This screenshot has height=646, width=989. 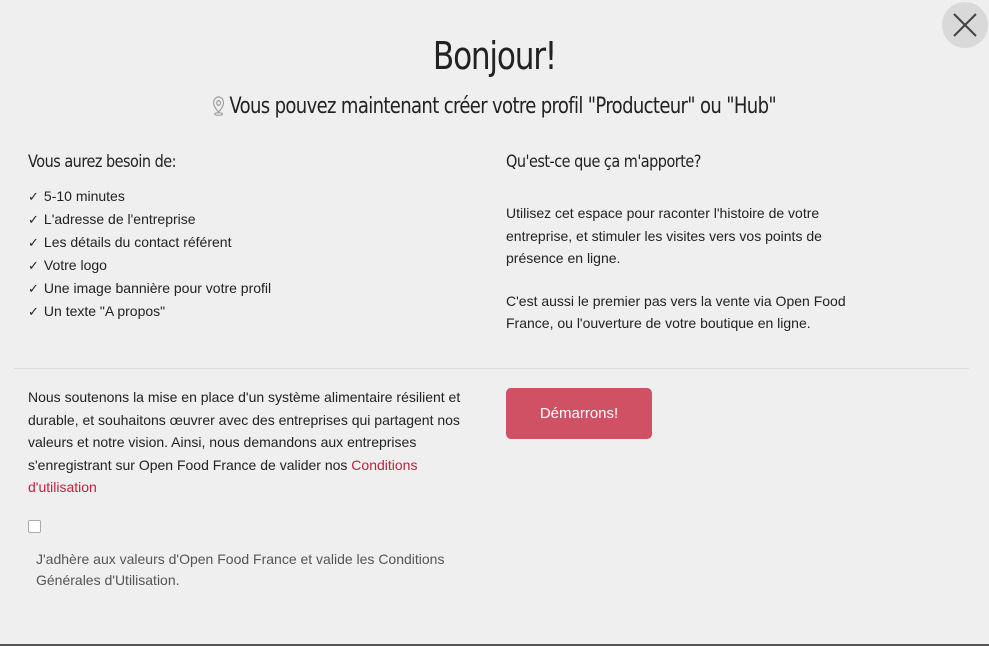 I want to click on list-item: ✓ Un texte "A propos", so click(x=97, y=311).